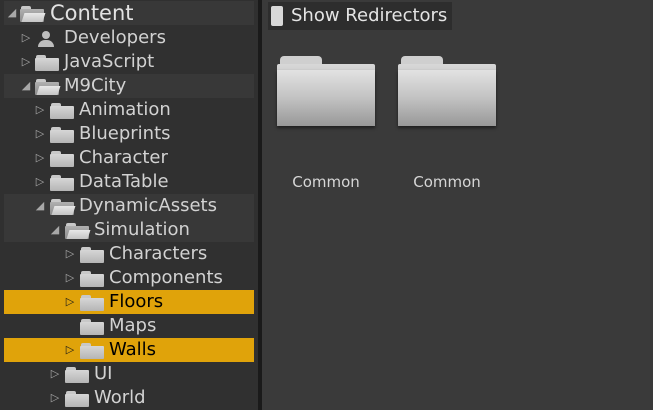 The width and height of the screenshot is (653, 410). I want to click on tree-item-maps: Maps, so click(129, 326).